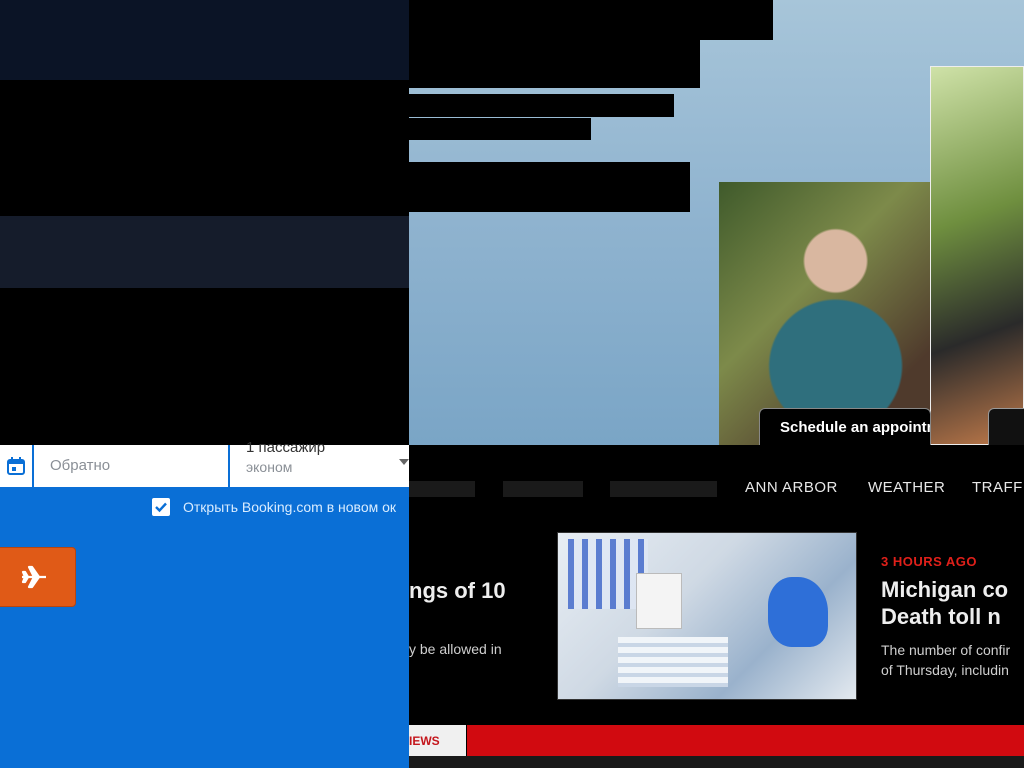  I want to click on article-headline: Michigan co Death toll n, so click(944, 603).